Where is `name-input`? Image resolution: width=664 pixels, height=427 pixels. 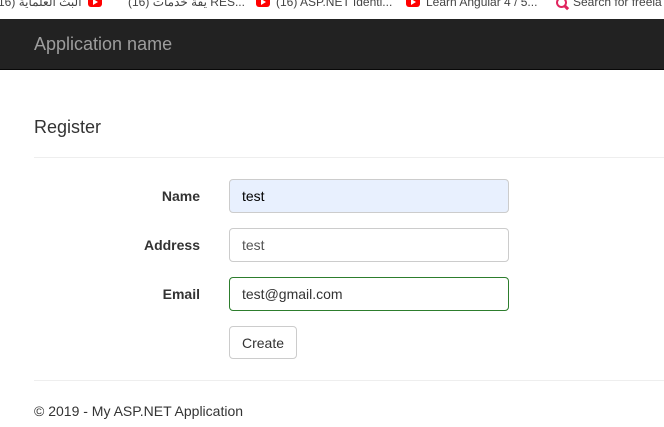
name-input is located at coordinates (369, 196).